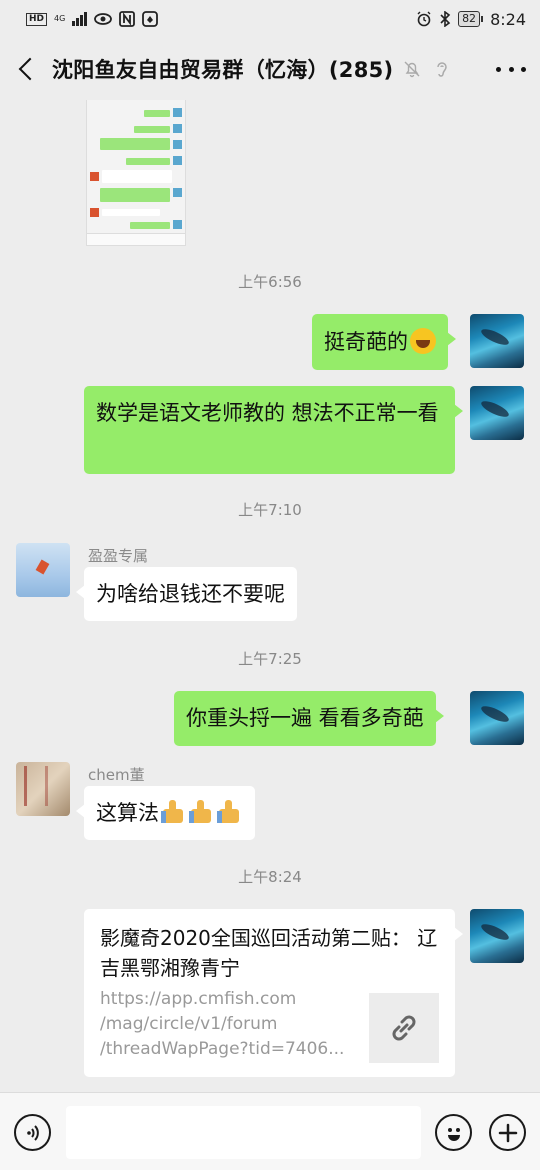 Image resolution: width=540 pixels, height=1170 pixels. I want to click on message-bubble: 数学是语文老师教的 想法不正常一看, so click(273, 430).